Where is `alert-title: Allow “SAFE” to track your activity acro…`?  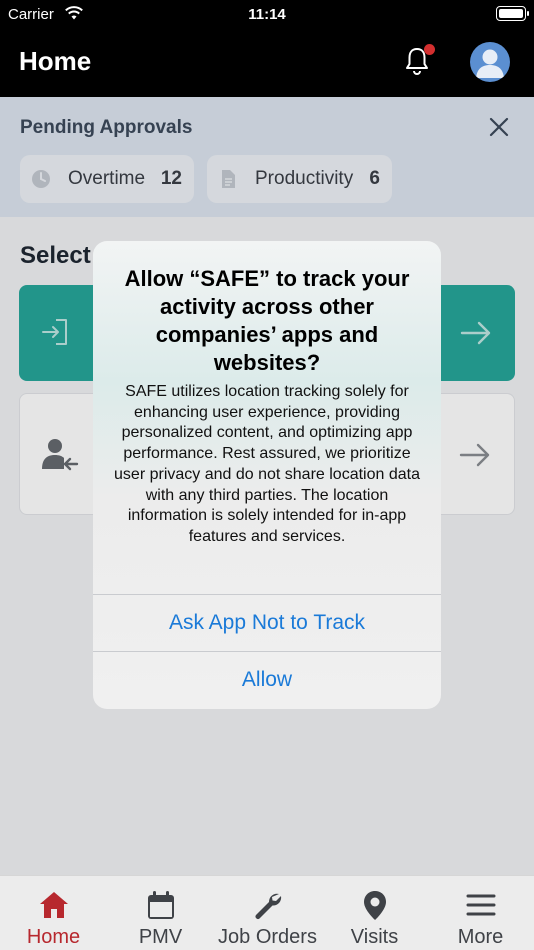 alert-title: Allow “SAFE” to track your activity acro… is located at coordinates (267, 320).